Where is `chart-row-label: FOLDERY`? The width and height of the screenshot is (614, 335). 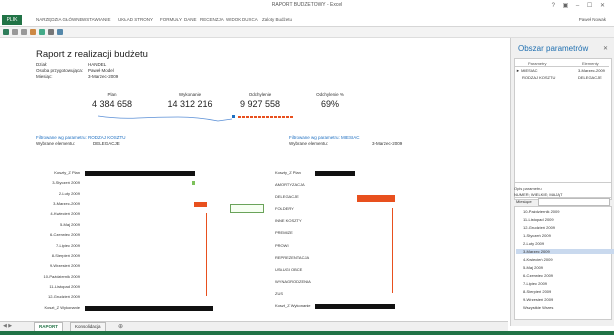
chart-row-label: FOLDERY is located at coordinates (284, 209).